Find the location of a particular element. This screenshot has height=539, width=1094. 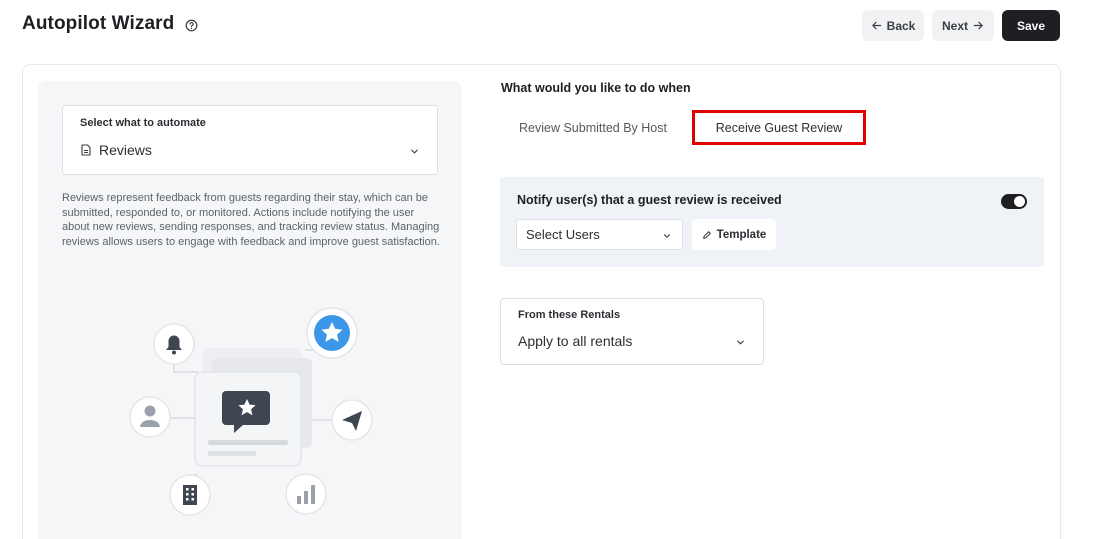

notify-enabled-toggle is located at coordinates (1014, 201).